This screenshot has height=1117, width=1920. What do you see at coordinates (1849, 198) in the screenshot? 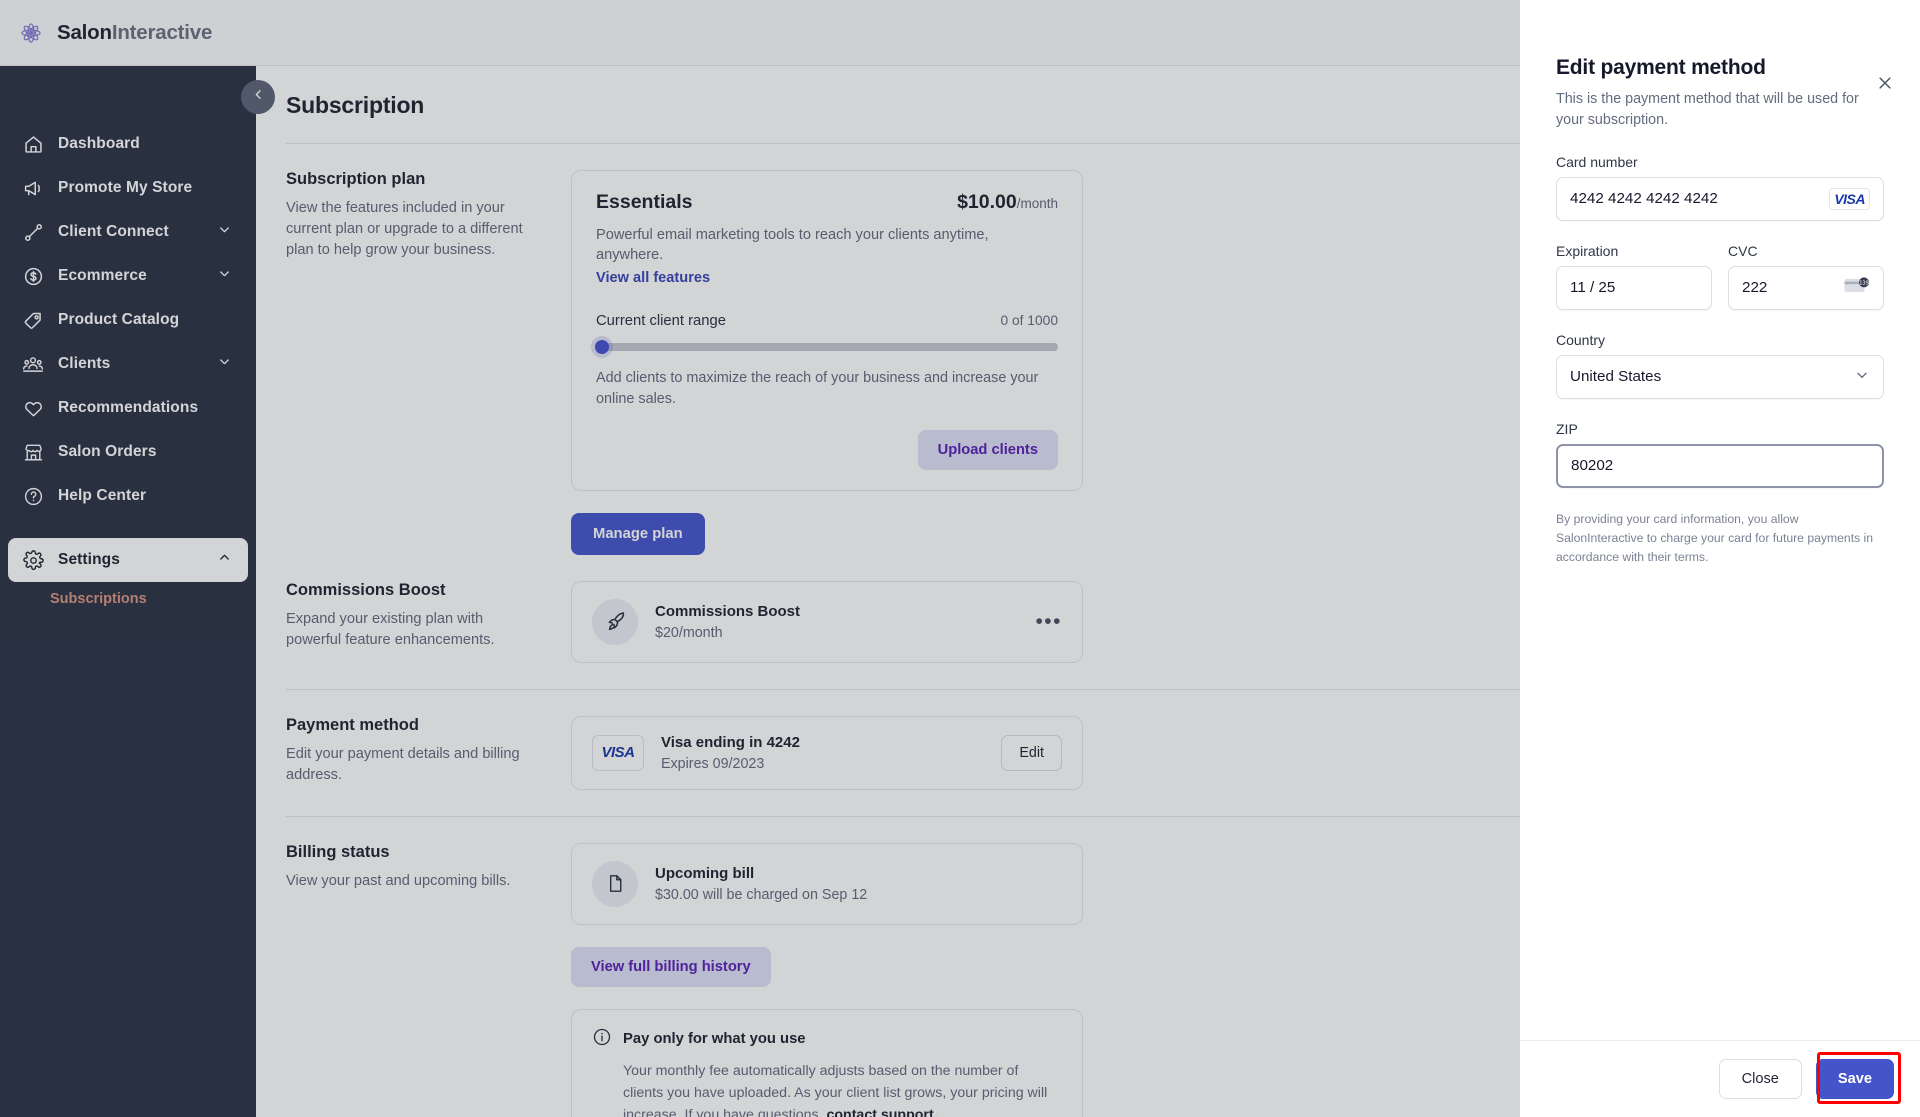
I see `visa-logo-icon: VISA` at bounding box center [1849, 198].